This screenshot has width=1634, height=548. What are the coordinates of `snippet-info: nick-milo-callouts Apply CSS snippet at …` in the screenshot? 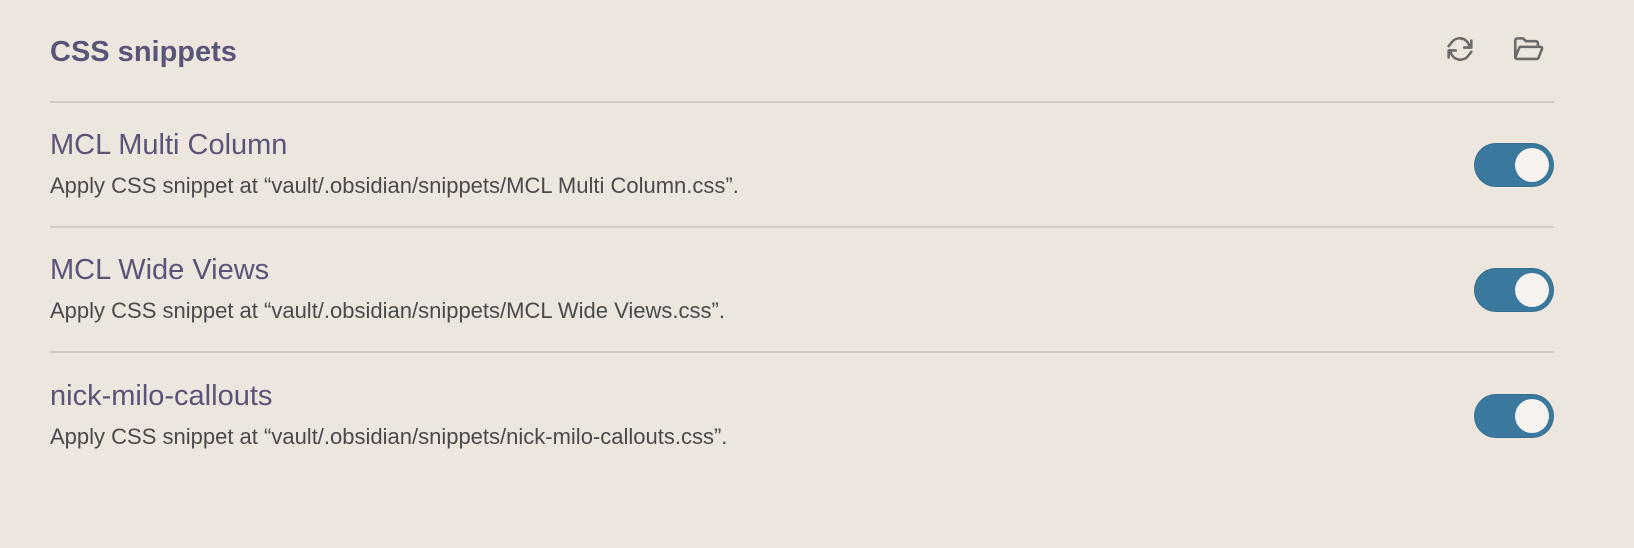 It's located at (388, 415).